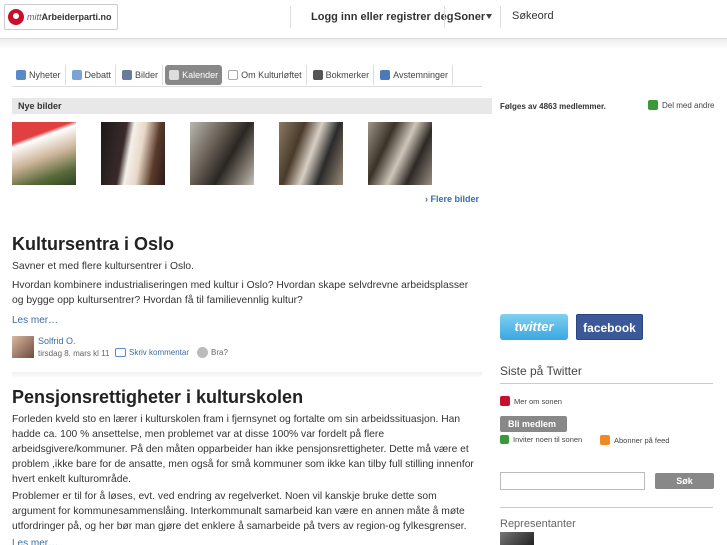 This screenshot has height=545, width=727. What do you see at coordinates (141, 75) in the screenshot?
I see `tab-bilder: Bilder` at bounding box center [141, 75].